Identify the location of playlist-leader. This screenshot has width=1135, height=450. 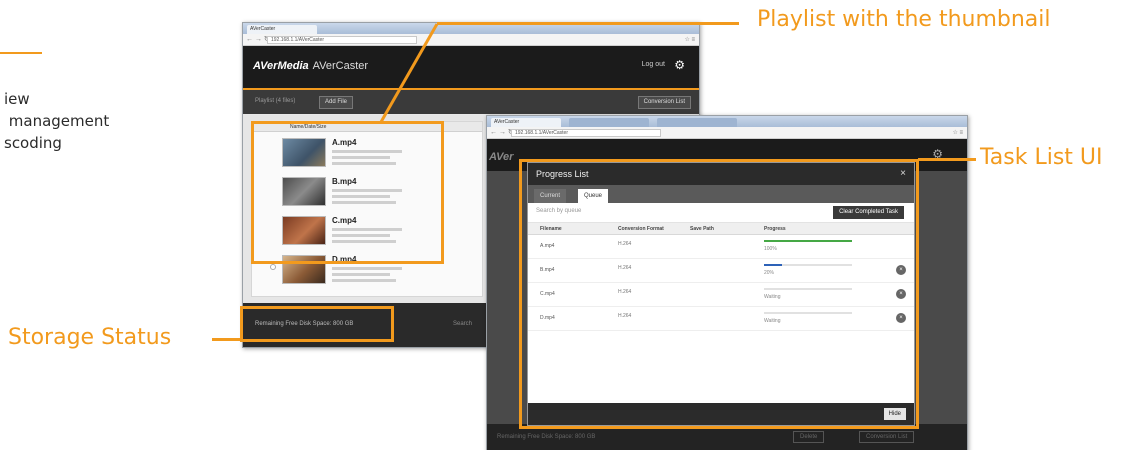
(588, 23).